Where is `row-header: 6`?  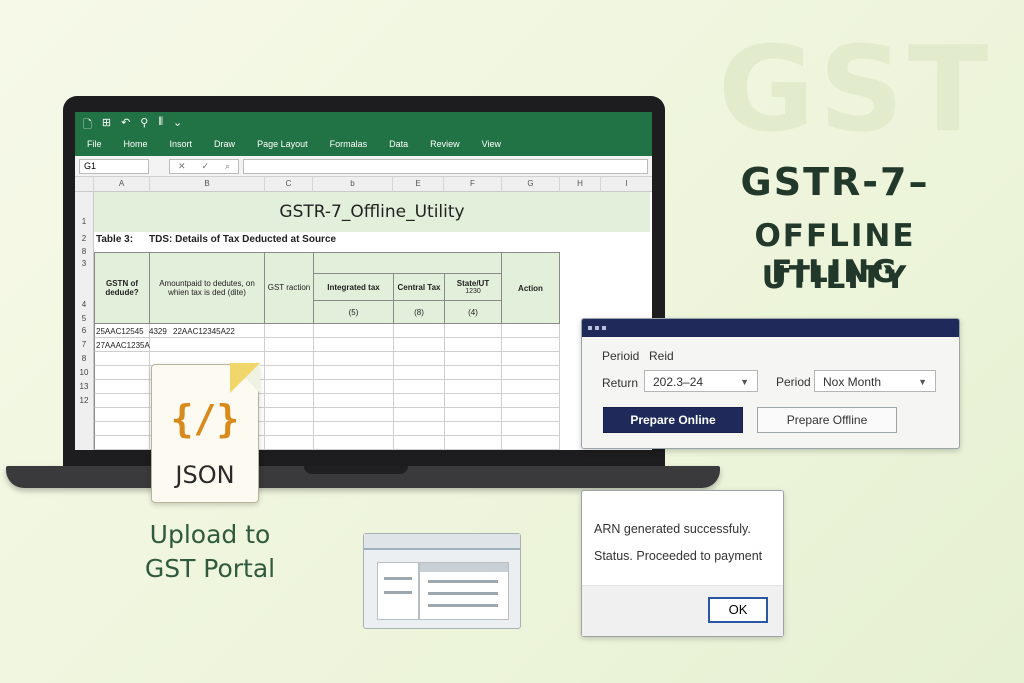 row-header: 6 is located at coordinates (84, 331).